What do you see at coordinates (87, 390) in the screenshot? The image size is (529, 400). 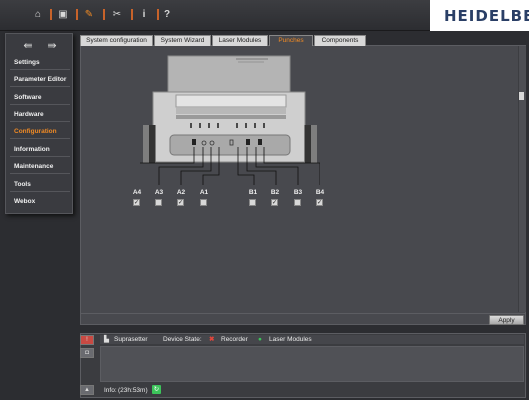 I see `chart-icon: ▲` at bounding box center [87, 390].